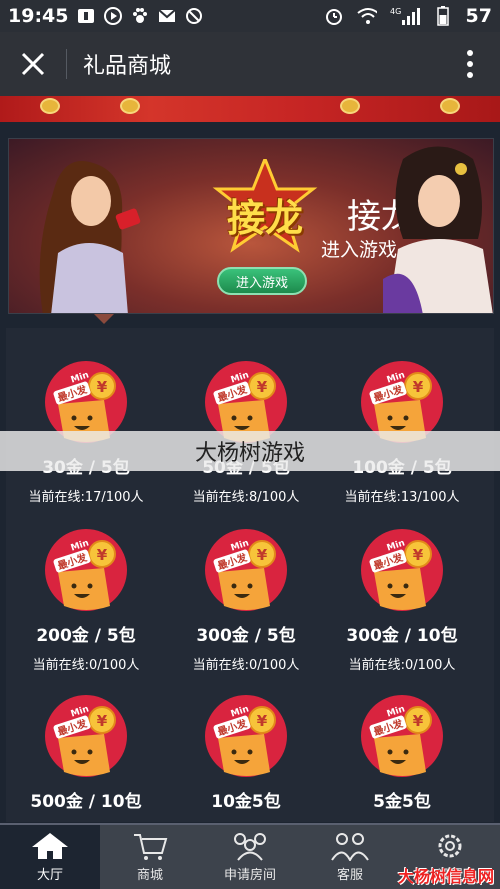 The width and height of the screenshot is (500, 889). What do you see at coordinates (395, 11) in the screenshot?
I see `network-label: 4G` at bounding box center [395, 11].